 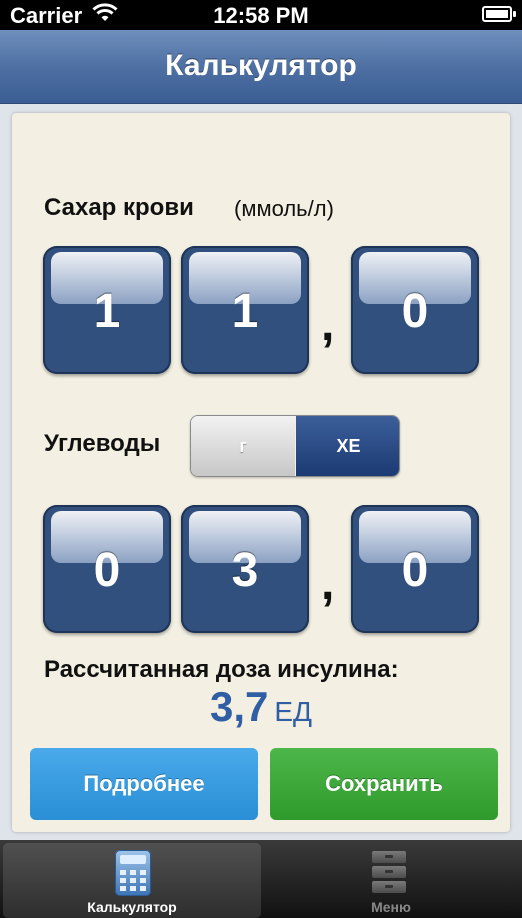 I want to click on menu-icon, so click(x=389, y=873).